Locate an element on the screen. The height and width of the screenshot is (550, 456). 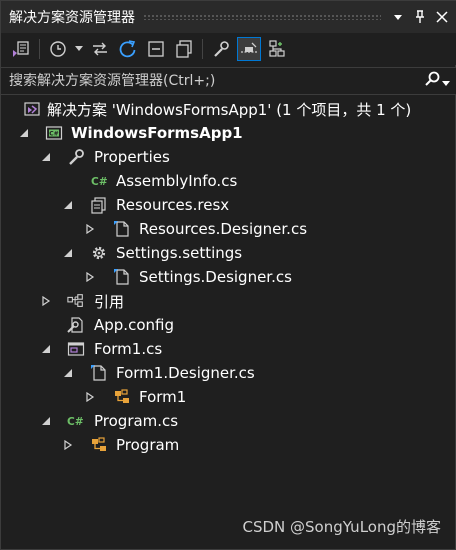
tree-item-form1: Form1.cs is located at coordinates (228, 349).